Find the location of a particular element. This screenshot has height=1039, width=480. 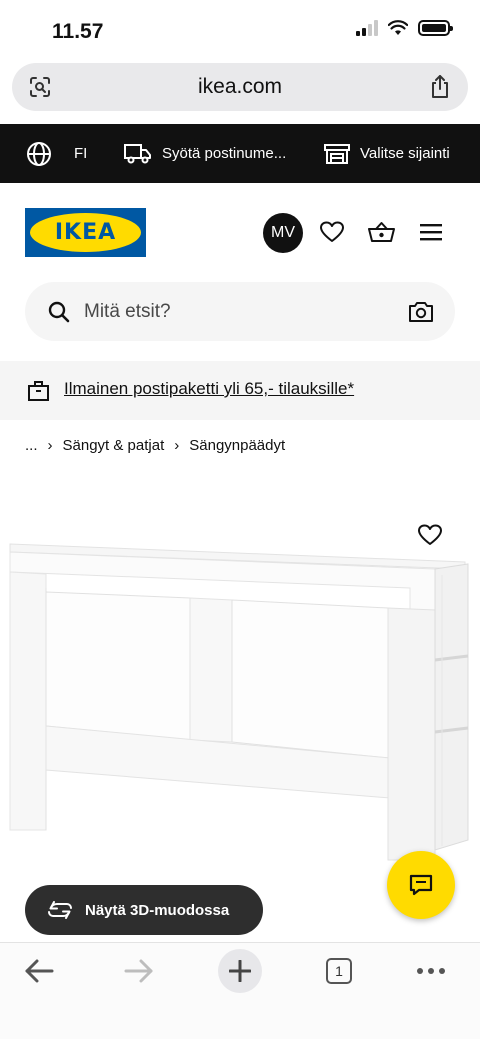

breadcrumb-item-beds: Sängyt & patjat is located at coordinates (114, 445).